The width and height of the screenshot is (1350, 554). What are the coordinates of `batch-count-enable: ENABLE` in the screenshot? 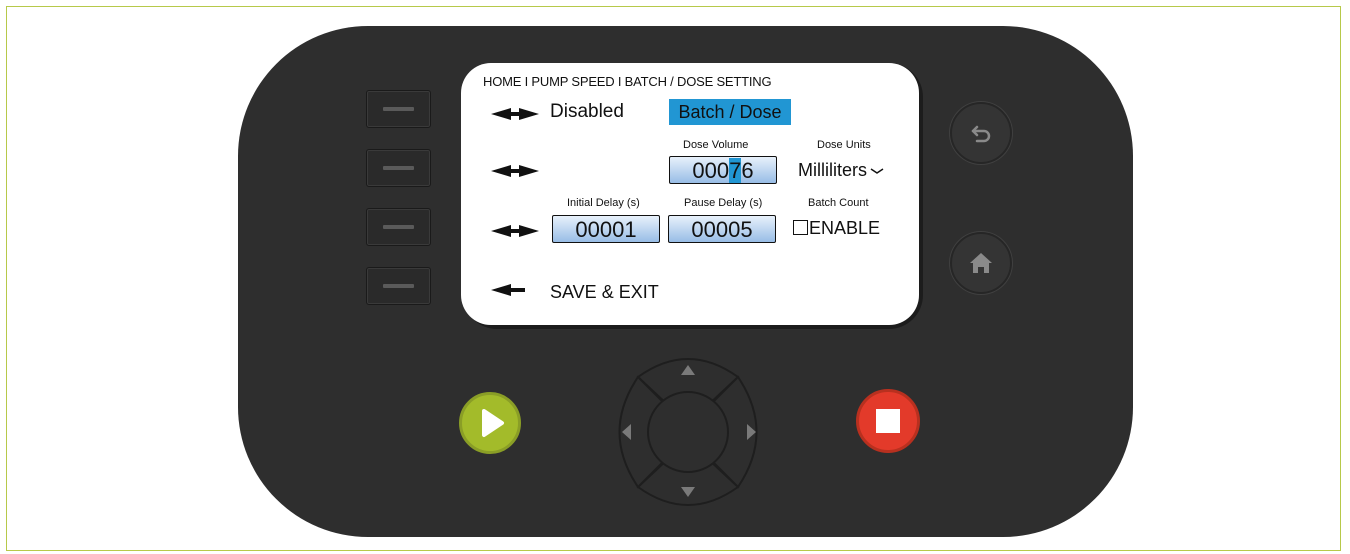 It's located at (836, 228).